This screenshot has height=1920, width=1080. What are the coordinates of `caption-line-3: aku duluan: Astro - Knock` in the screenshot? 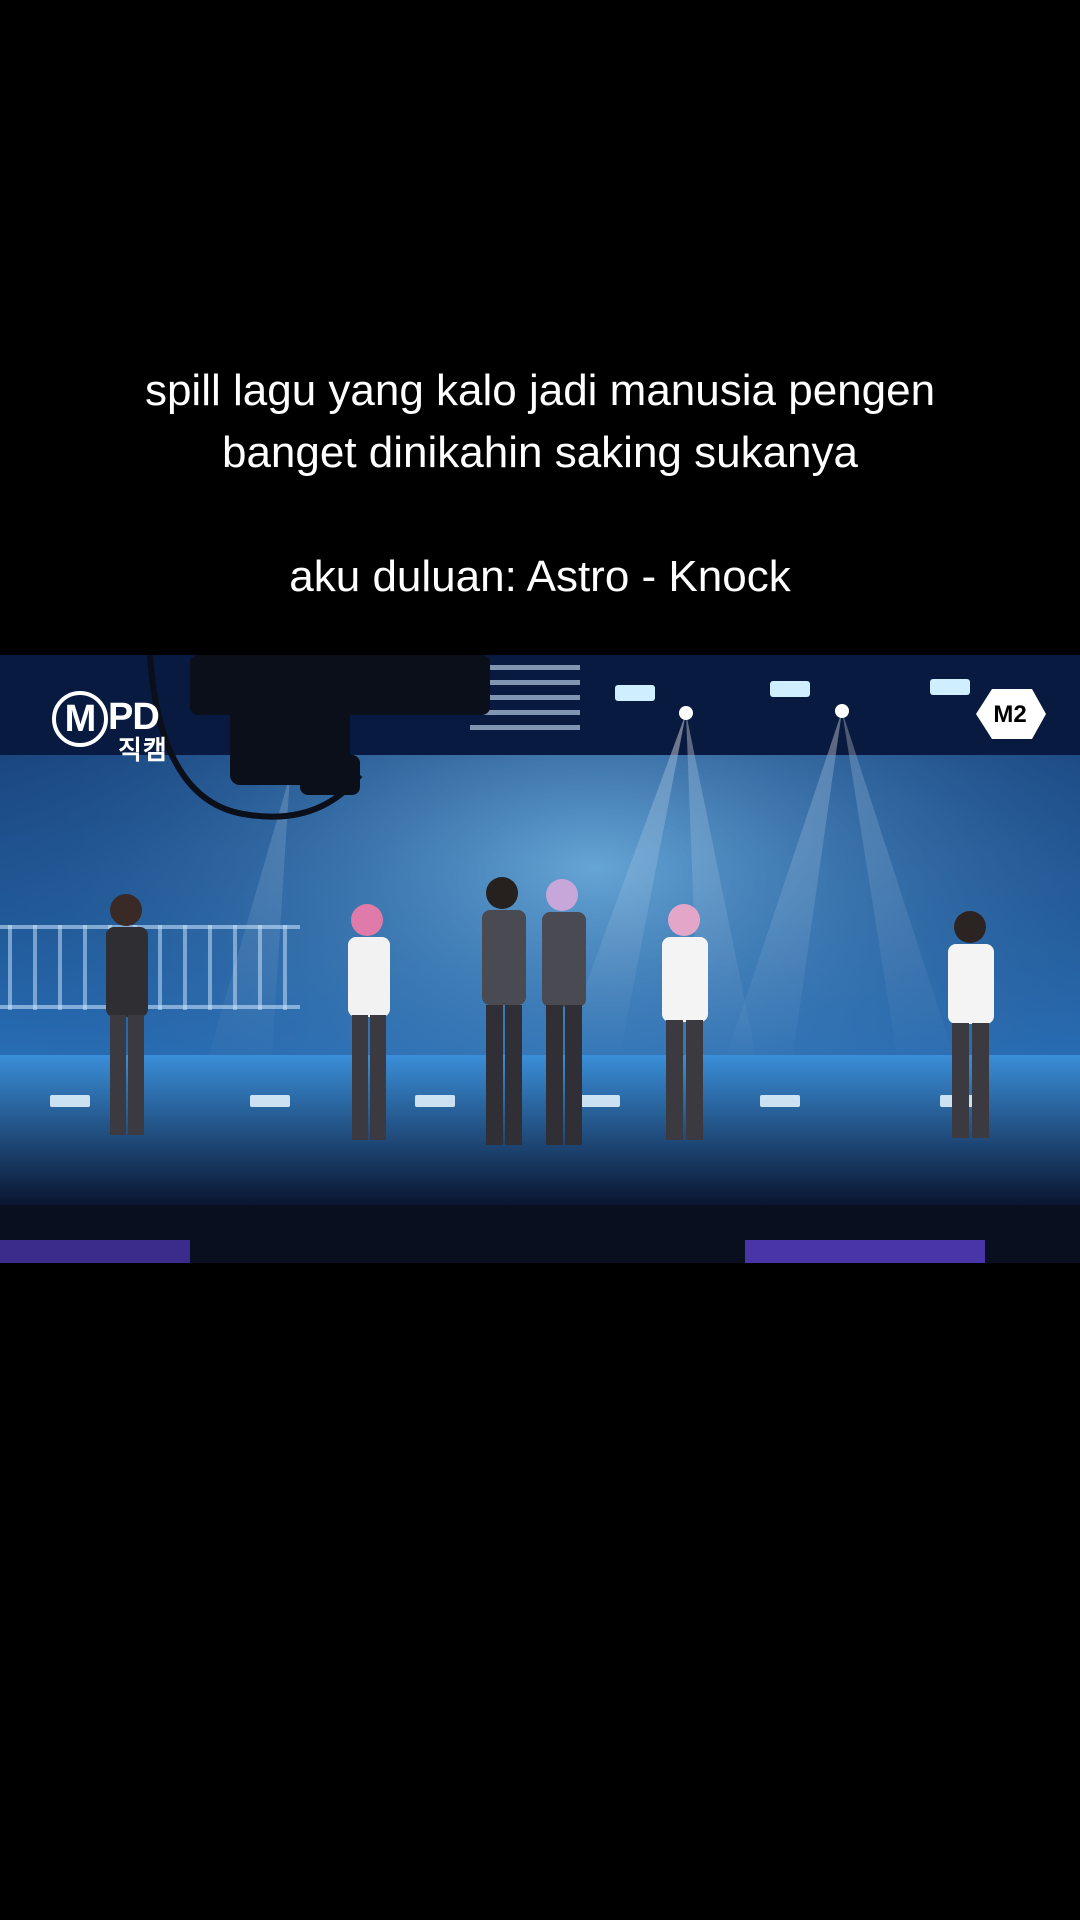 It's located at (540, 576).